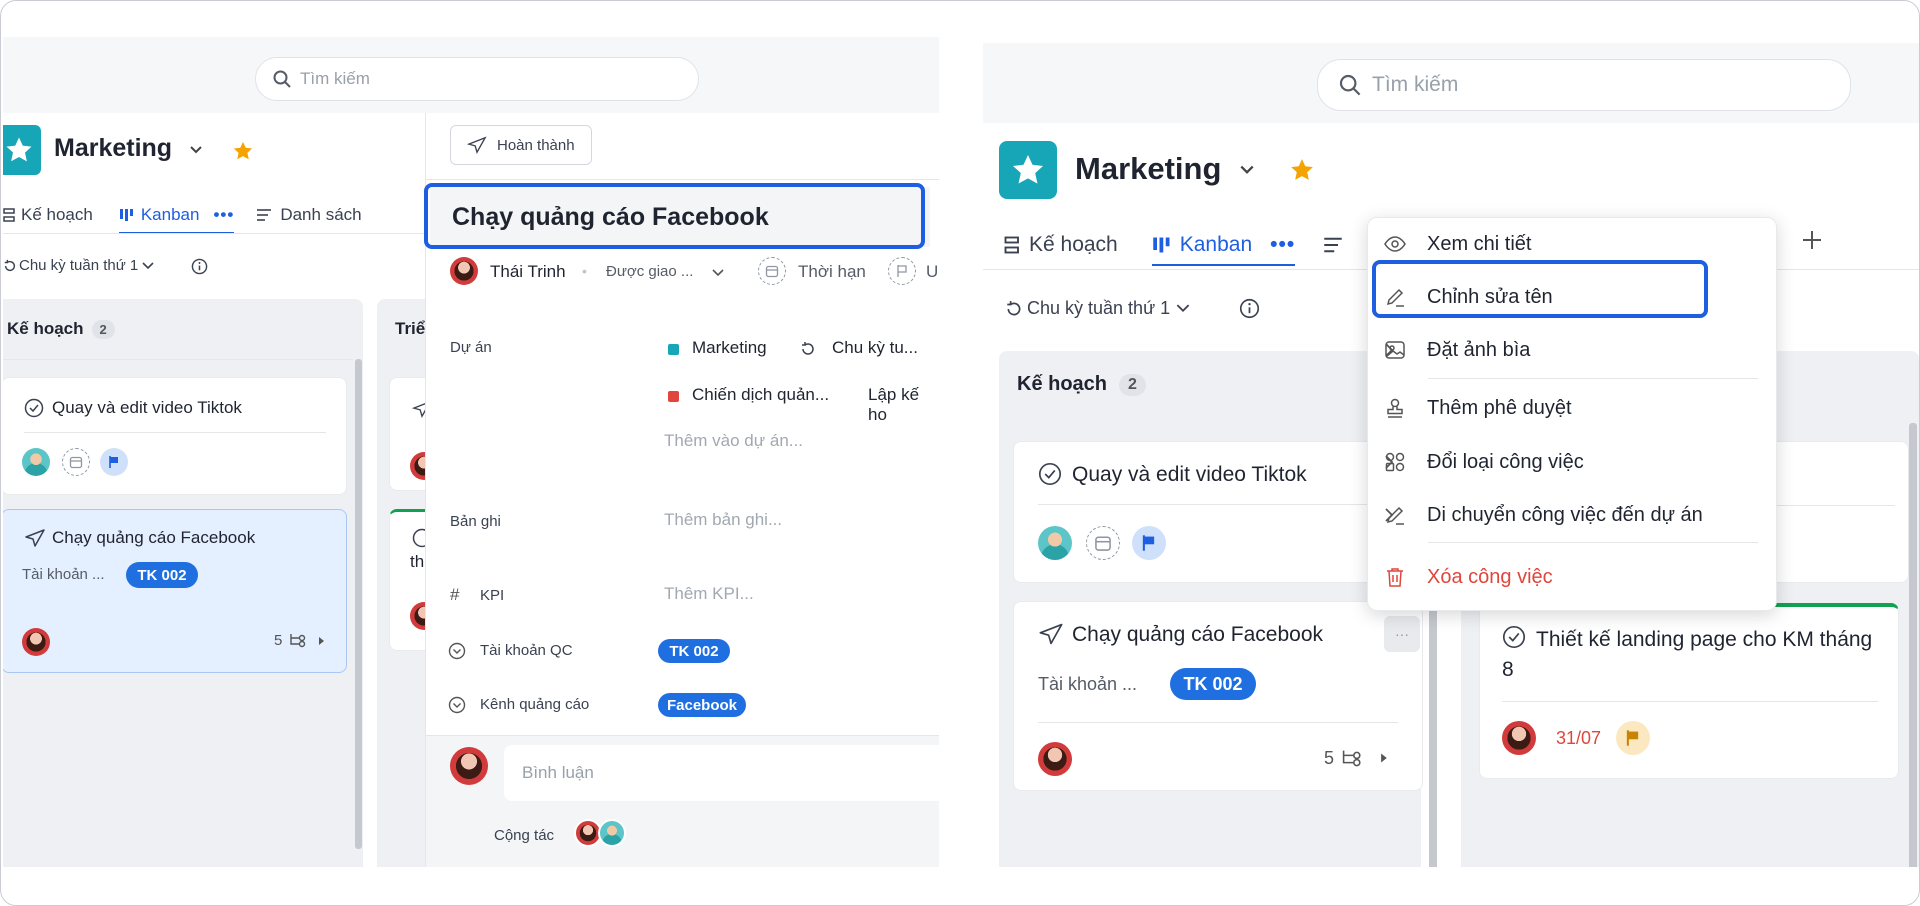 Image resolution: width=1920 pixels, height=906 pixels. I want to click on list-icon, so click(264, 215).